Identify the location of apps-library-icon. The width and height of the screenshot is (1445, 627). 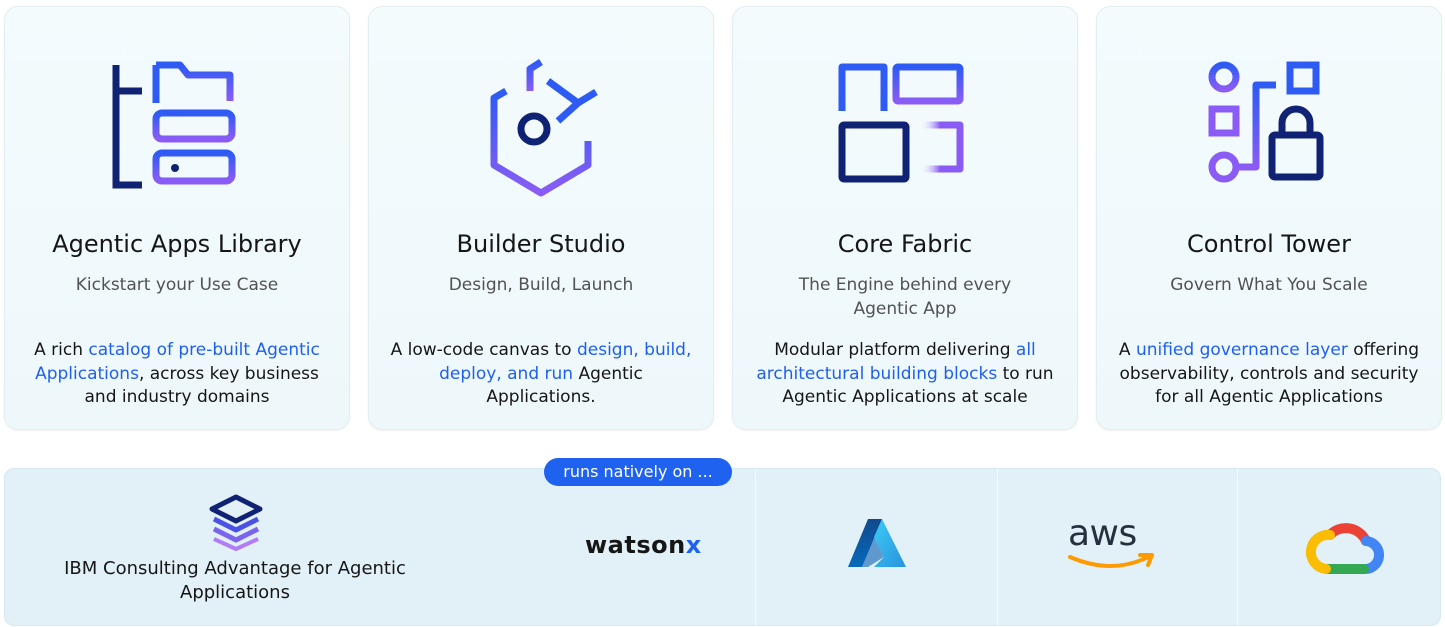
(177, 126).